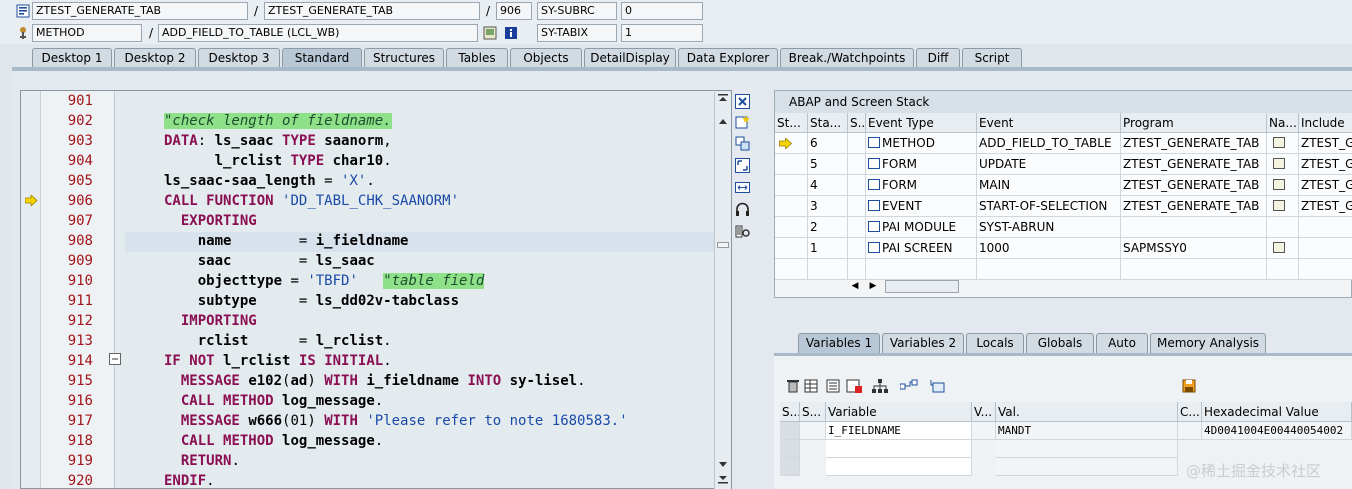 Image resolution: width=1352 pixels, height=489 pixels. I want to click on hierarchy-icon, so click(880, 386).